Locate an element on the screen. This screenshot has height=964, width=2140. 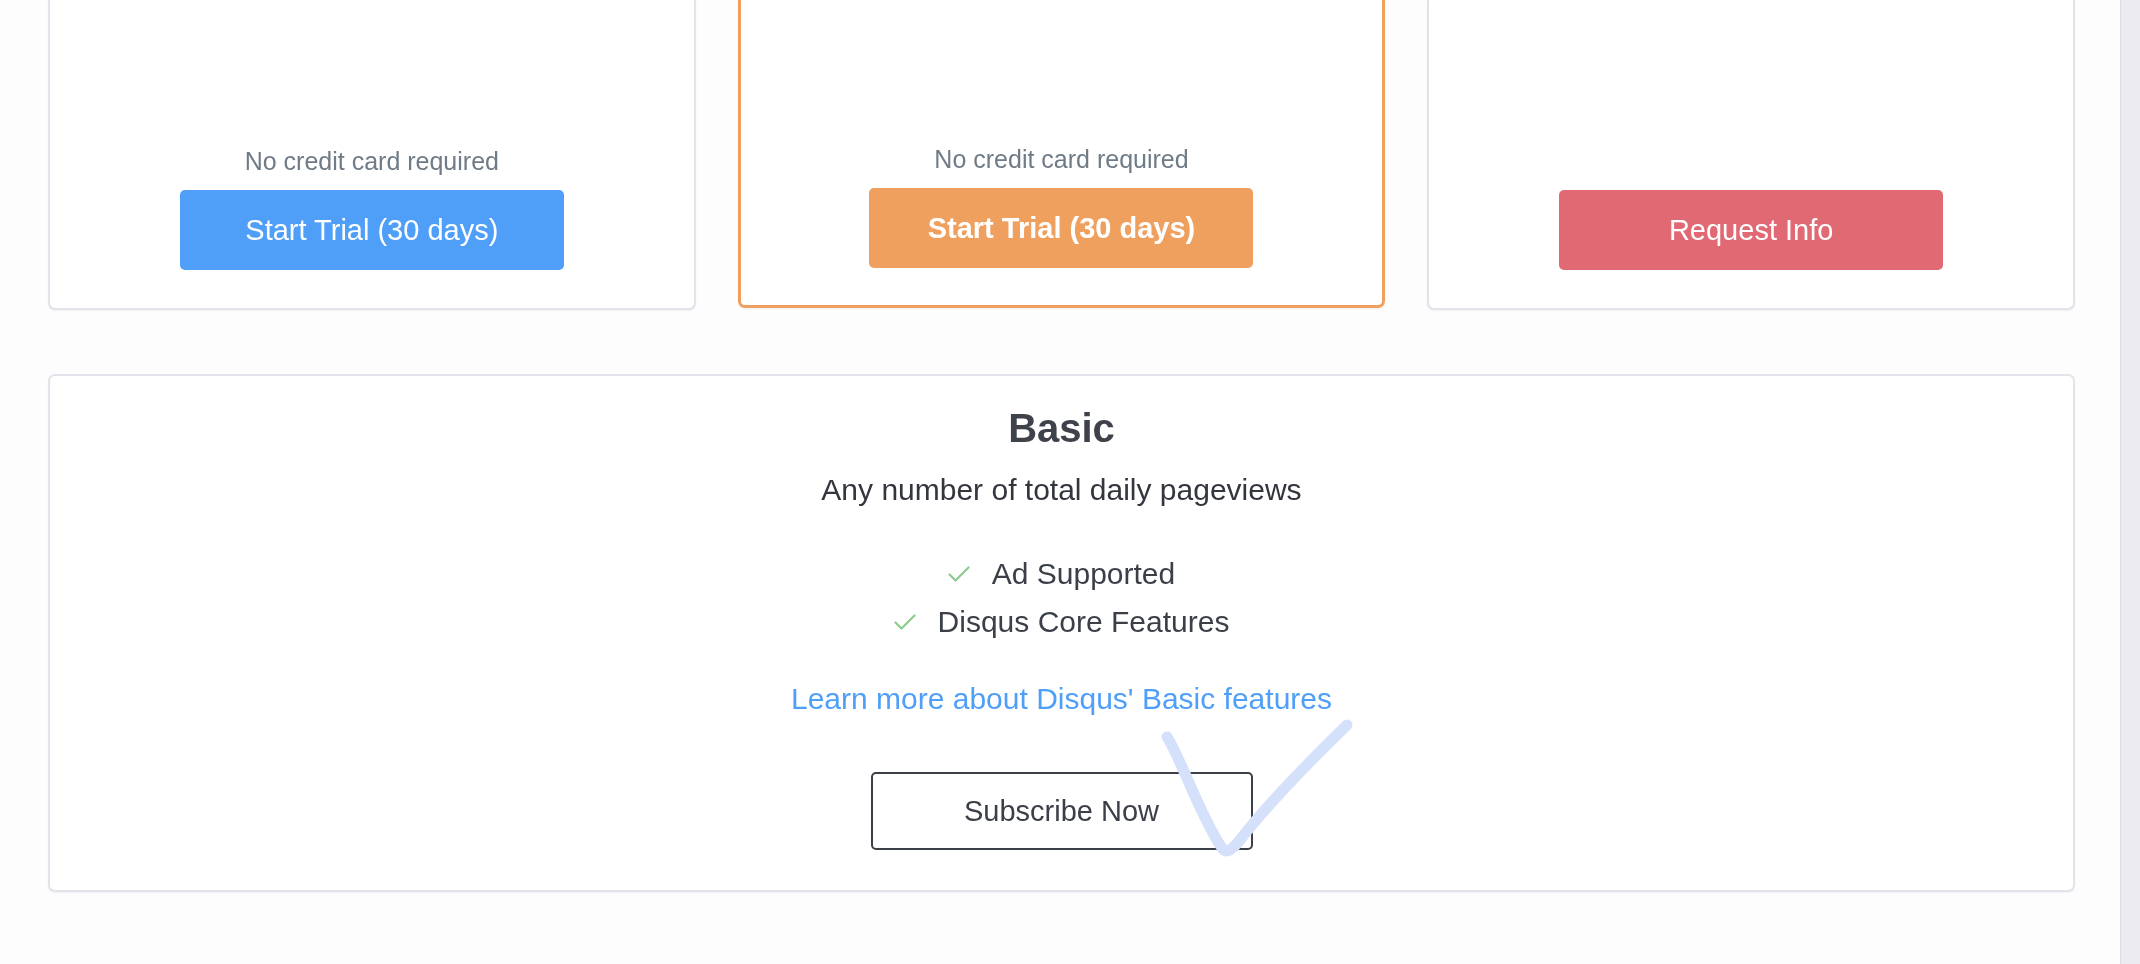
features-link: Learn more about Disqus' Basic features is located at coordinates (1061, 699).